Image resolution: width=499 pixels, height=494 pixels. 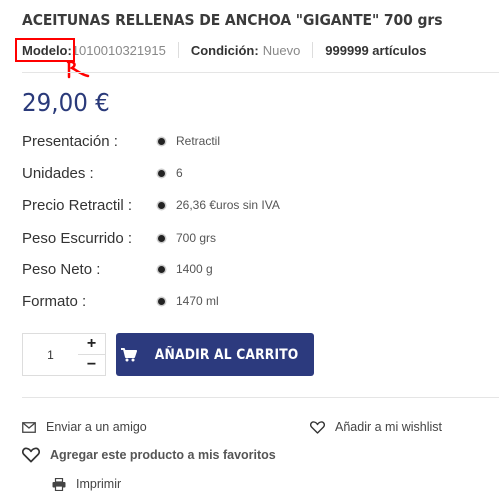 I want to click on send-to-friend-link: Enviar a un amigo, so click(x=84, y=427).